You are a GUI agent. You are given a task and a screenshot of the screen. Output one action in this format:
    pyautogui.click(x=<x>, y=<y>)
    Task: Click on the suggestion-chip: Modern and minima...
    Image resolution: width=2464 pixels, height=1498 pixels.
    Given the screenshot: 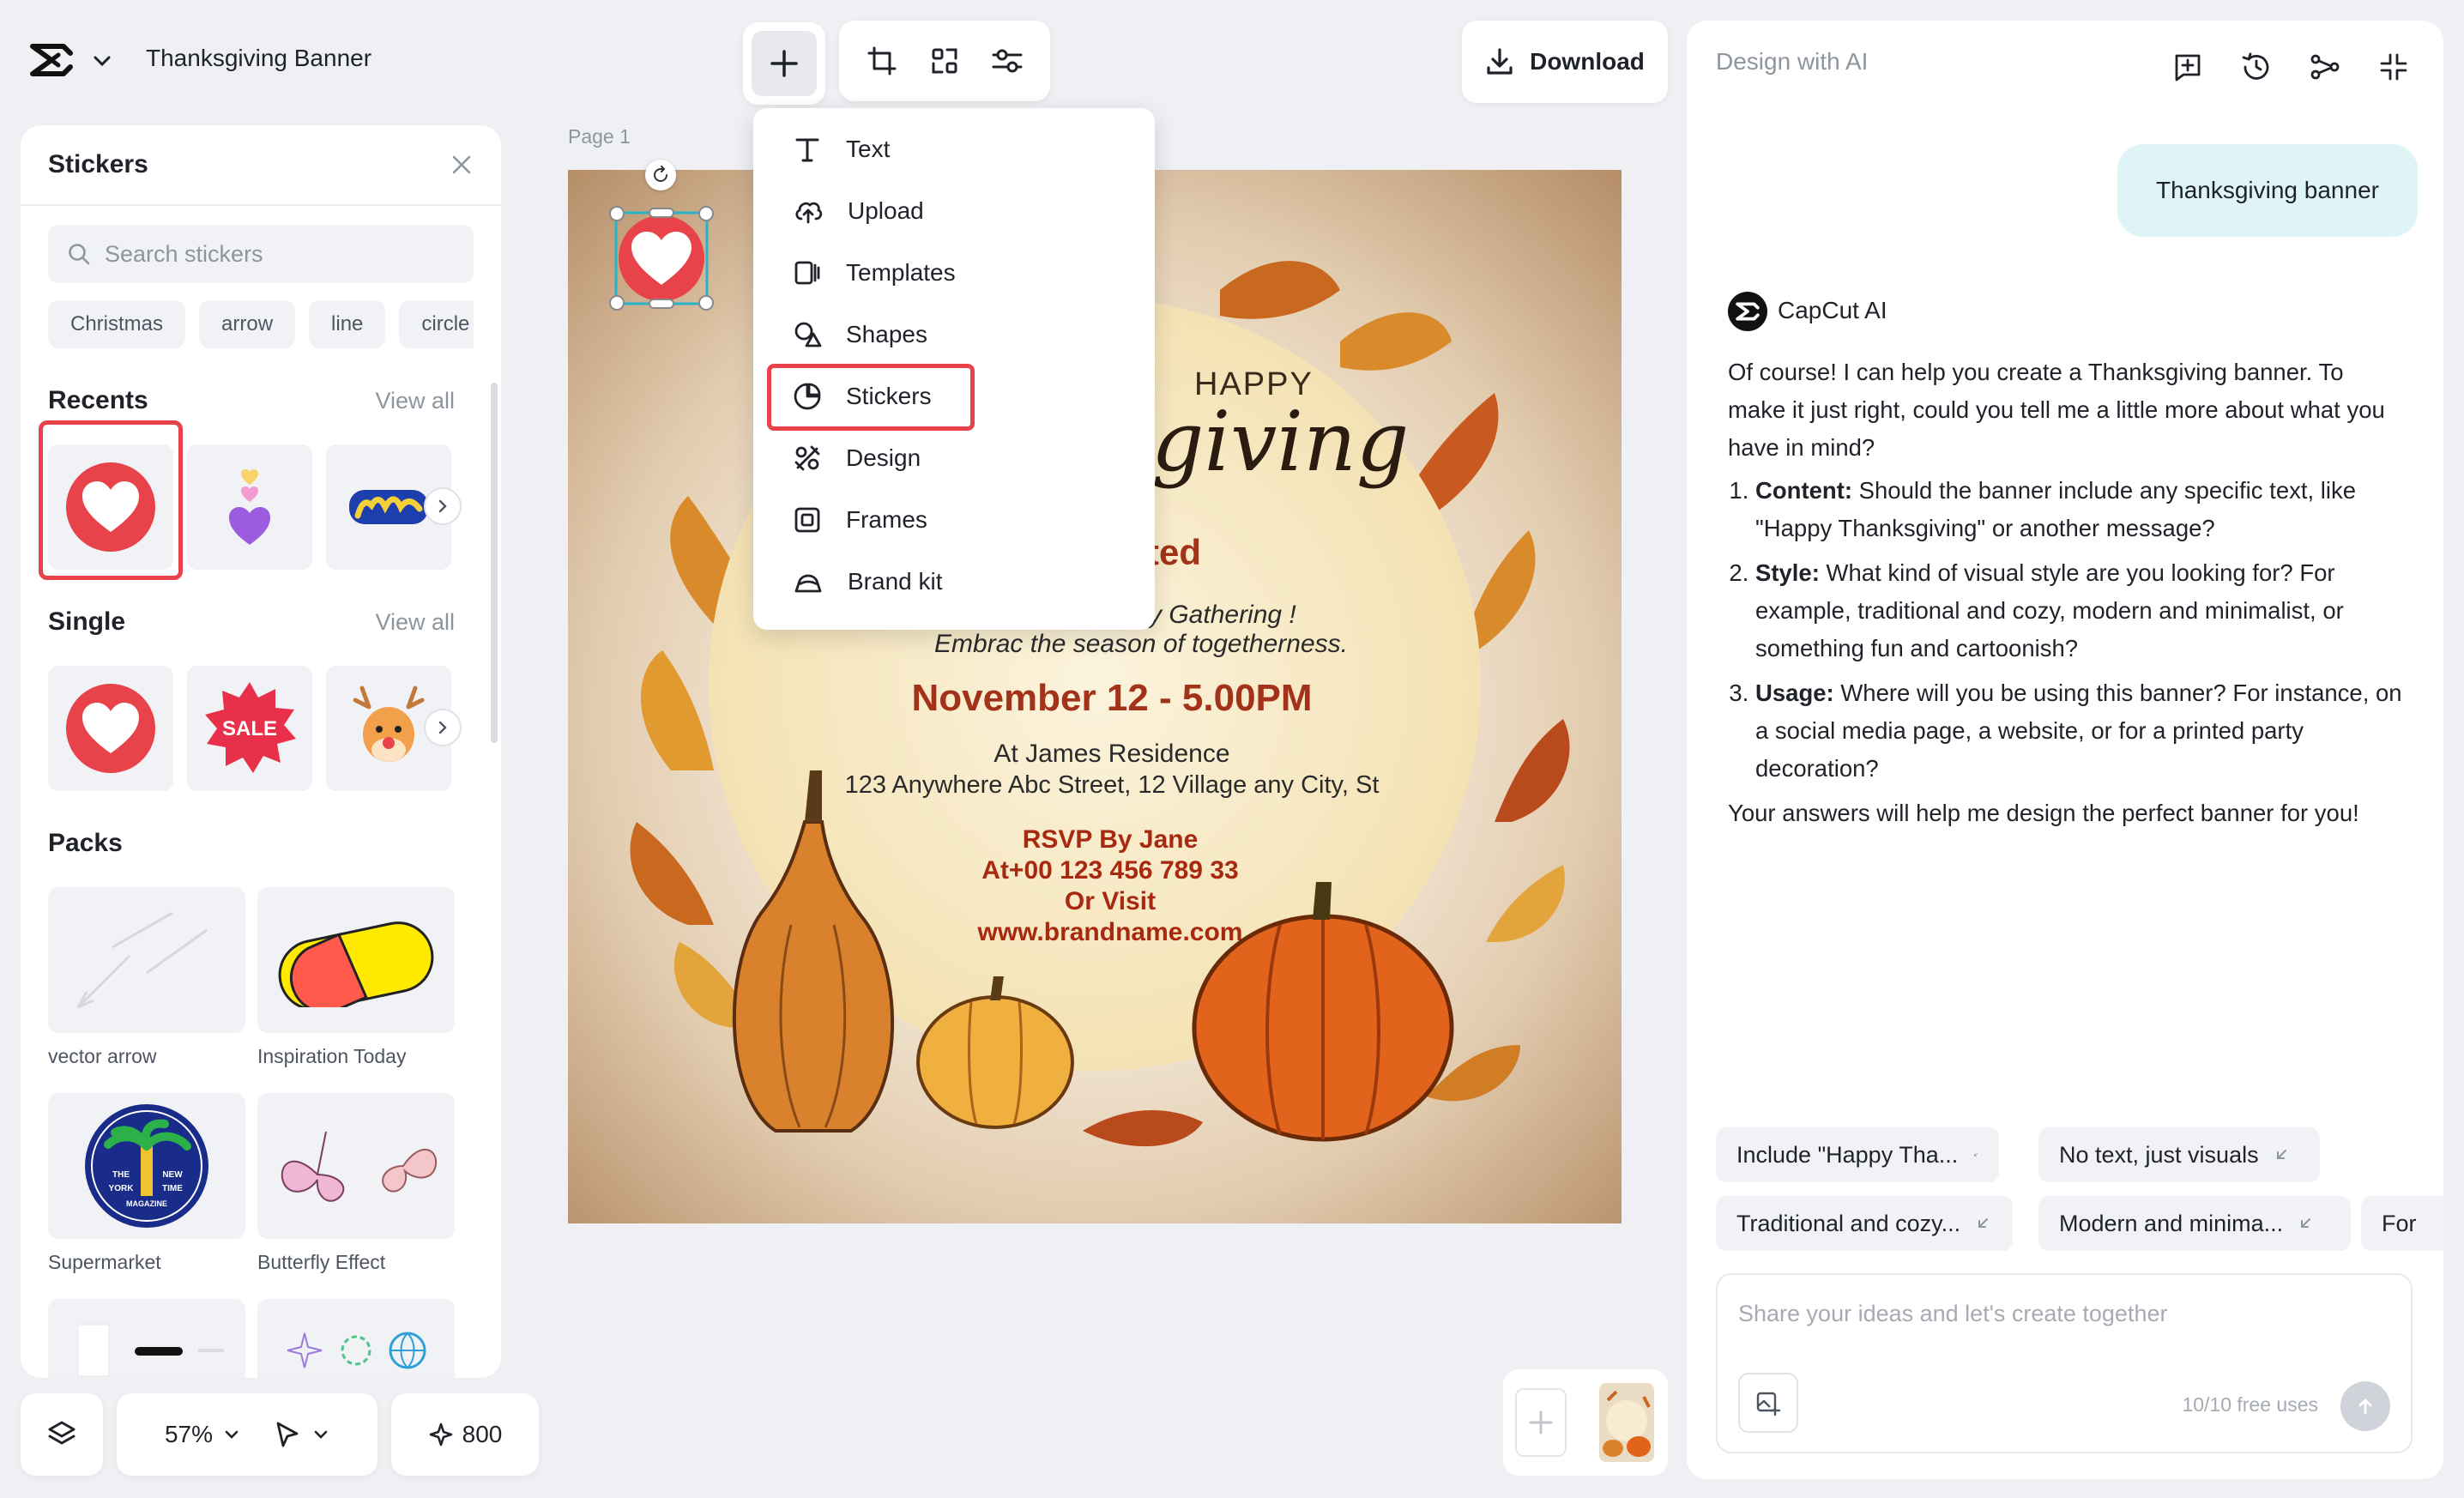 What is the action you would take?
    pyautogui.click(x=2194, y=1223)
    